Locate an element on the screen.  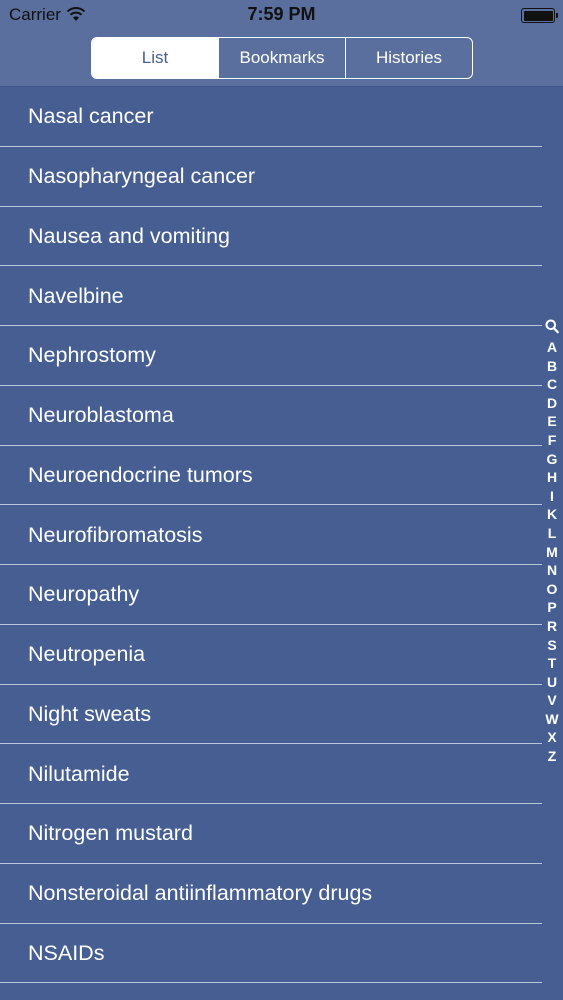
index-letter-u: U is located at coordinates (552, 682).